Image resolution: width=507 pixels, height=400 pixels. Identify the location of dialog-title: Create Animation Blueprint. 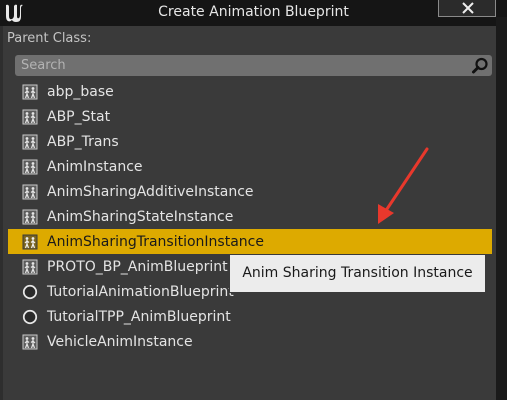
(253, 12).